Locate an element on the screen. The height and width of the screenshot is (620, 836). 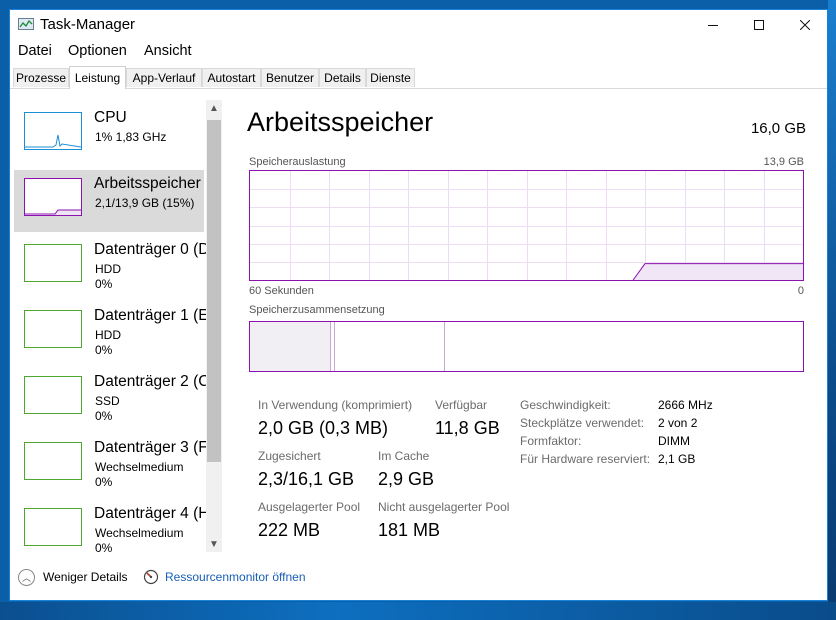
sidebar-scrollbar: ▲ ▼ is located at coordinates (214, 326).